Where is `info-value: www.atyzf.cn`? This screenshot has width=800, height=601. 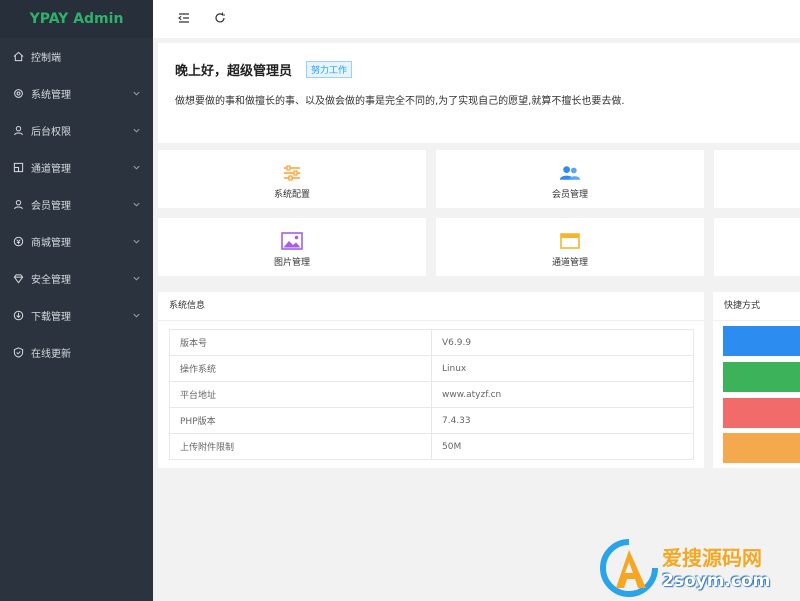
info-value: www.atyzf.cn is located at coordinates (562, 394).